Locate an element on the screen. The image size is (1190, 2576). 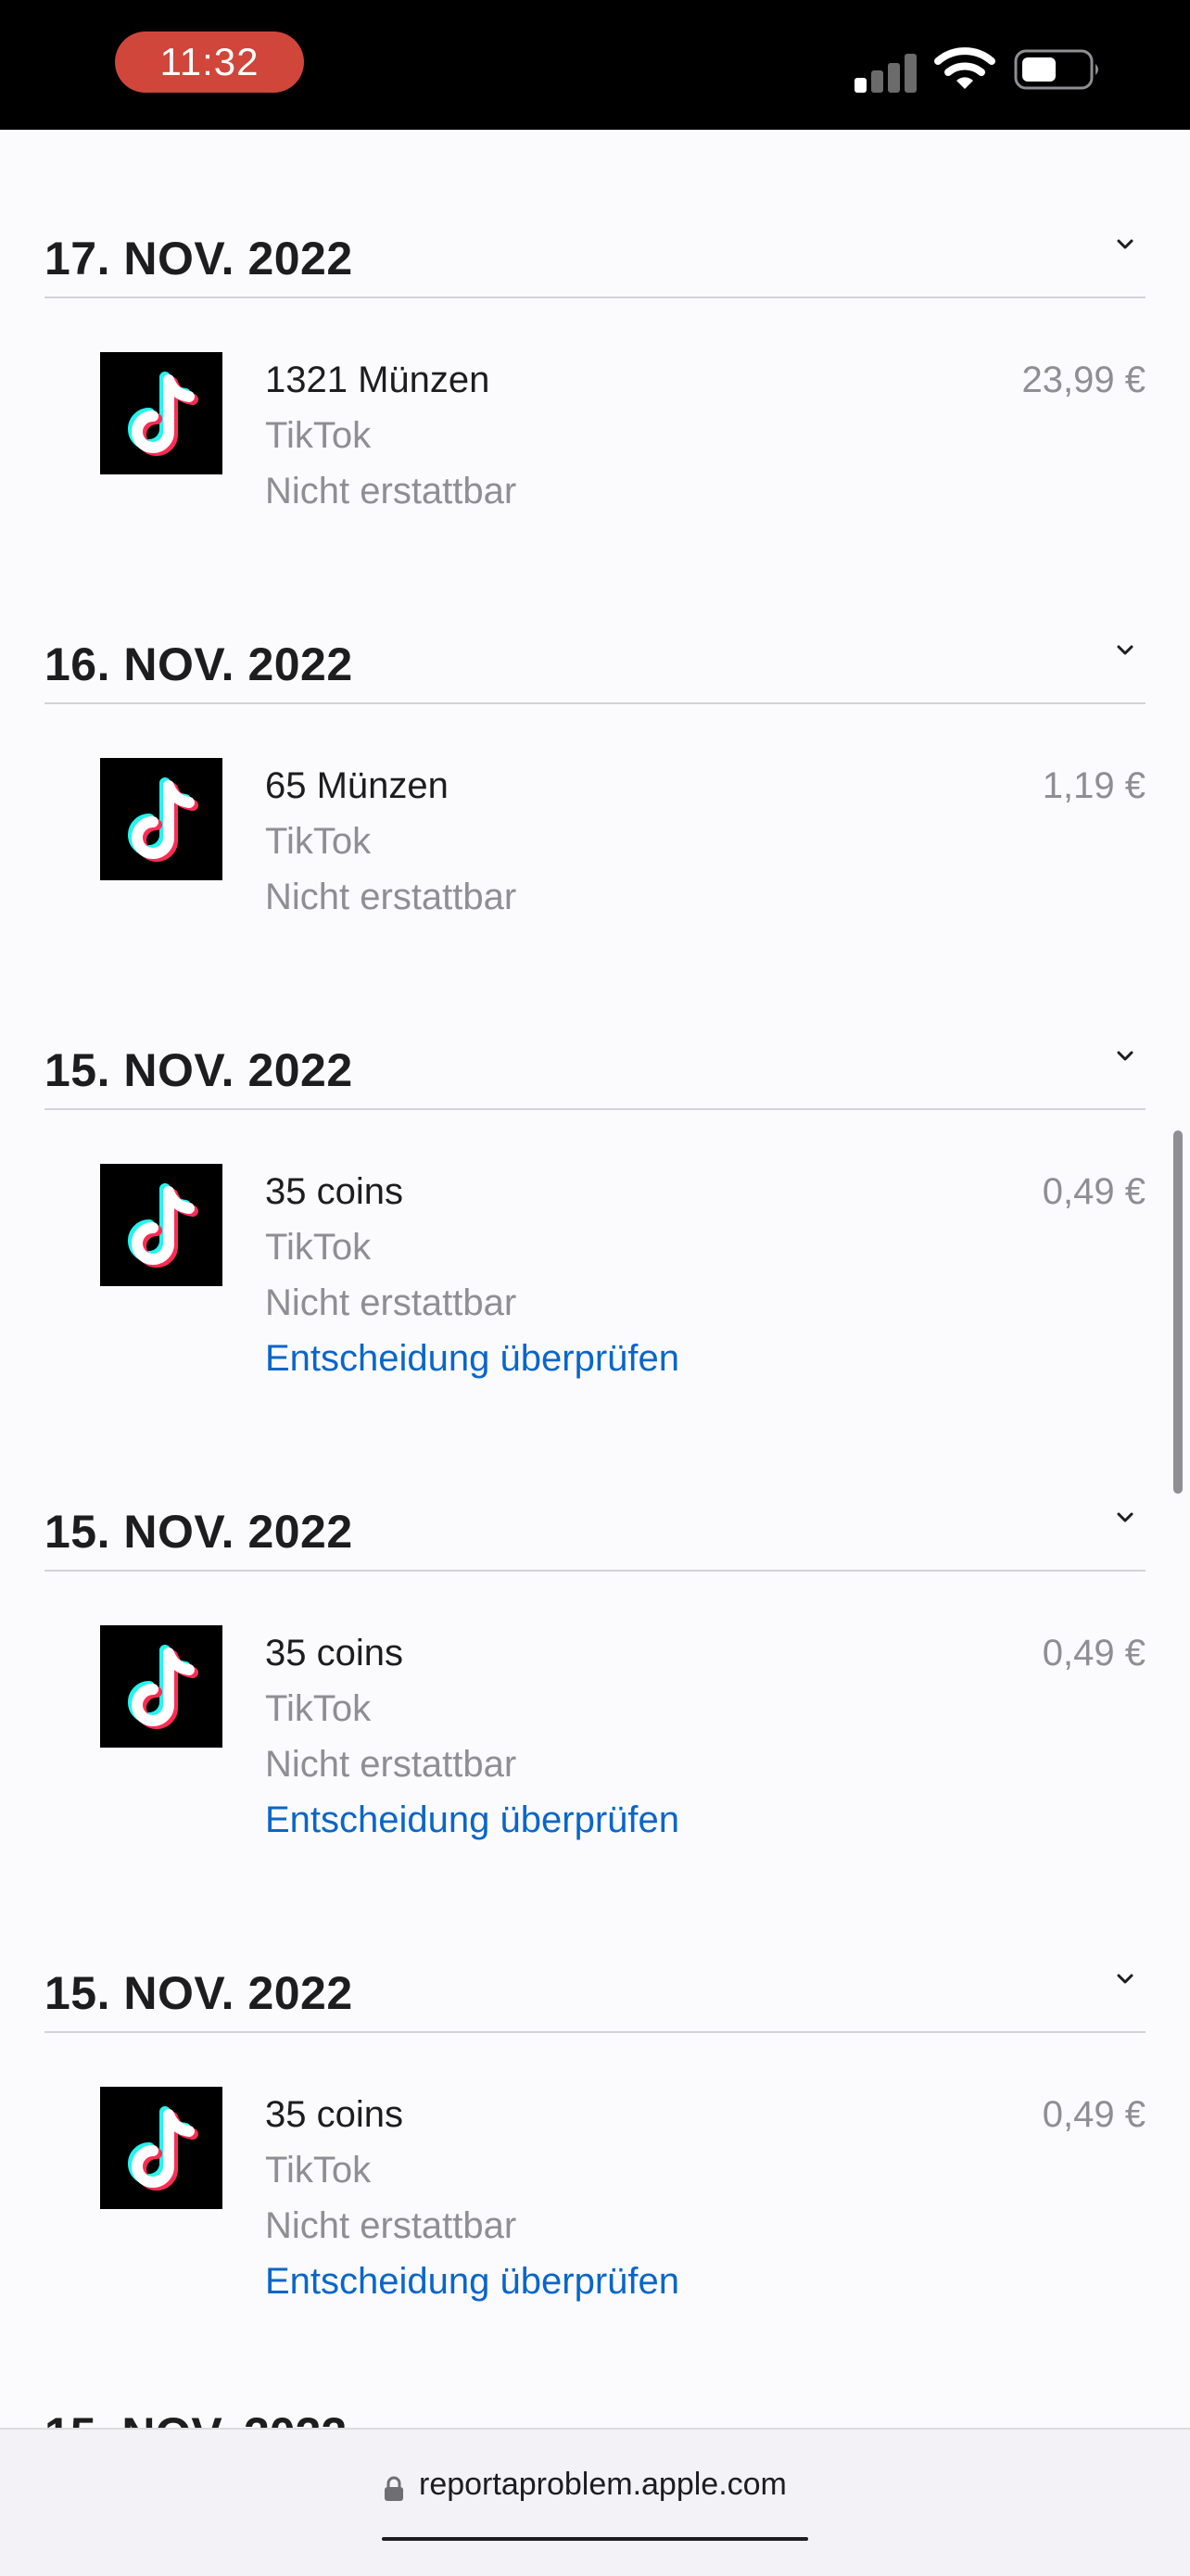
scrollbar is located at coordinates (1178, 1312).